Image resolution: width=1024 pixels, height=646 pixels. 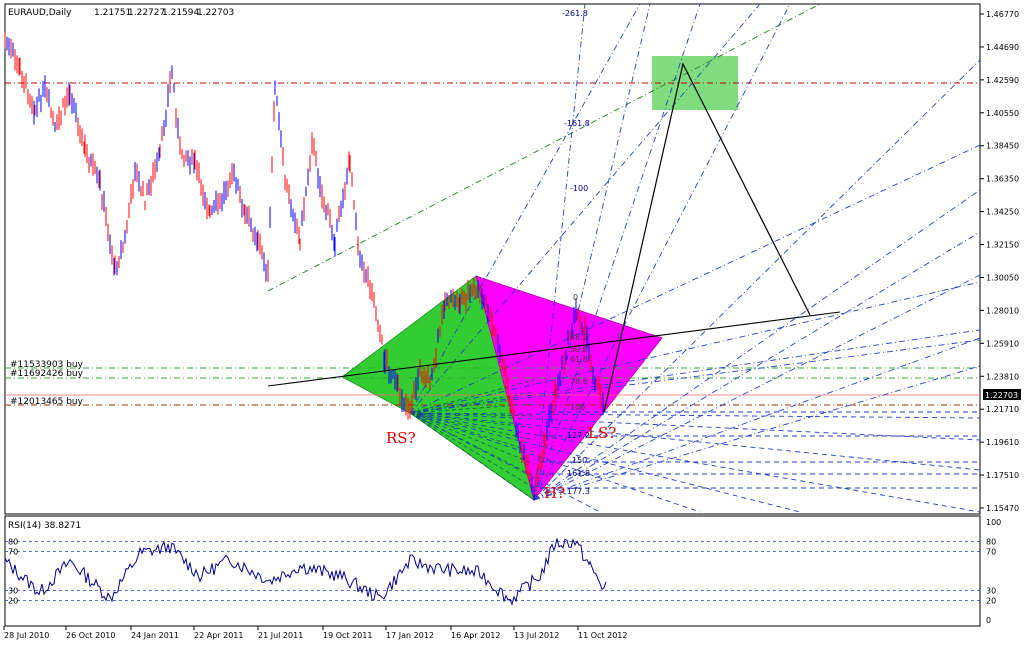 I want to click on price-tick-label: 1.36350, so click(x=1002, y=179).